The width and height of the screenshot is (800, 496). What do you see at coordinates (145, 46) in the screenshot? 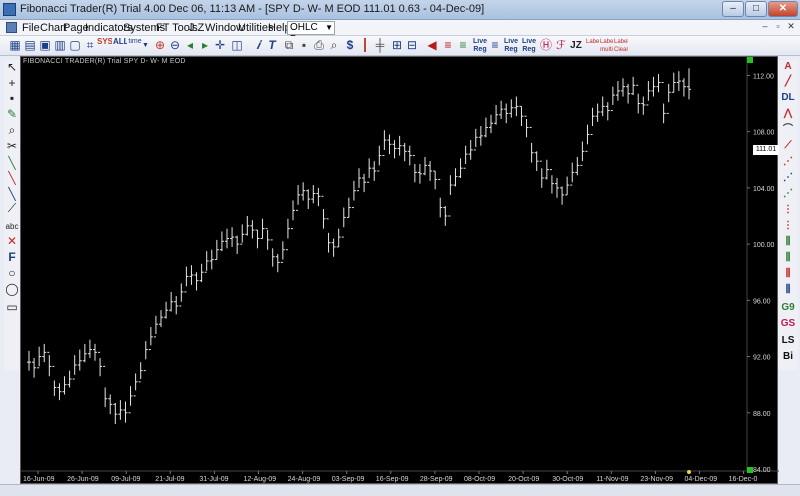
I see `toolbar-dropdown-arrow: ▼` at bounding box center [145, 46].